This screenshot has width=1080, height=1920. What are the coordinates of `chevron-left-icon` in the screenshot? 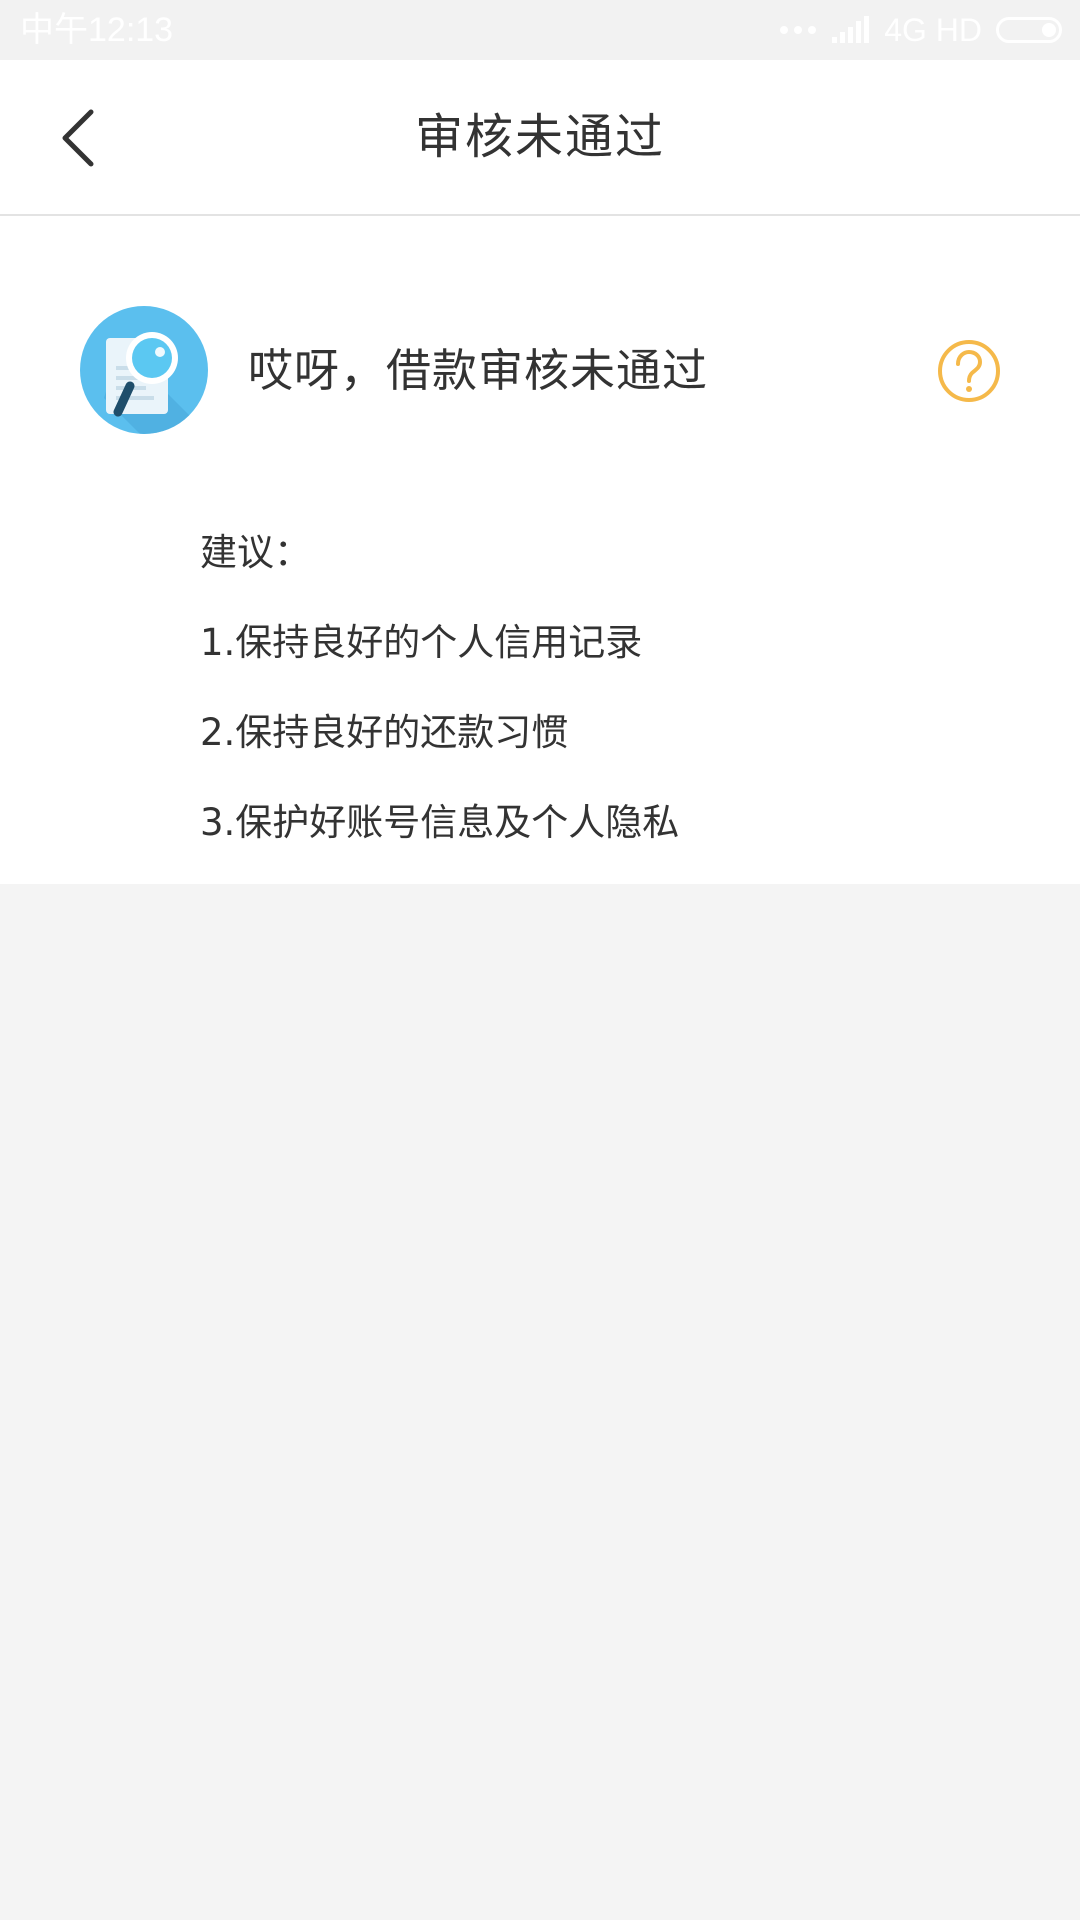 It's located at (78, 138).